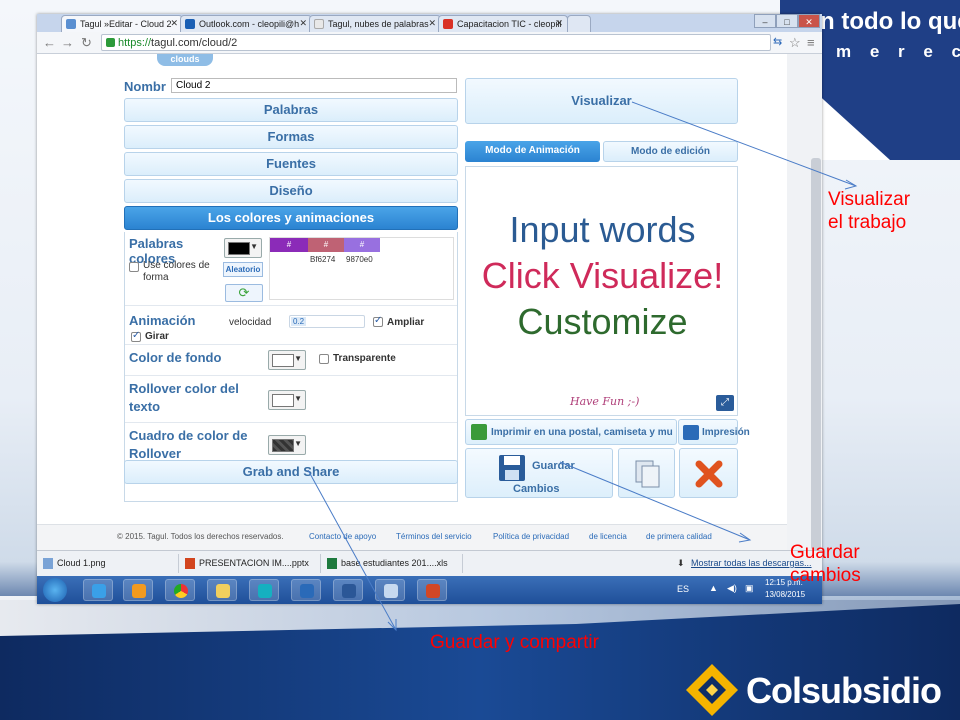 This screenshot has width=960, height=720. I want to click on footer-link-terms: Términos del servicio, so click(434, 536).